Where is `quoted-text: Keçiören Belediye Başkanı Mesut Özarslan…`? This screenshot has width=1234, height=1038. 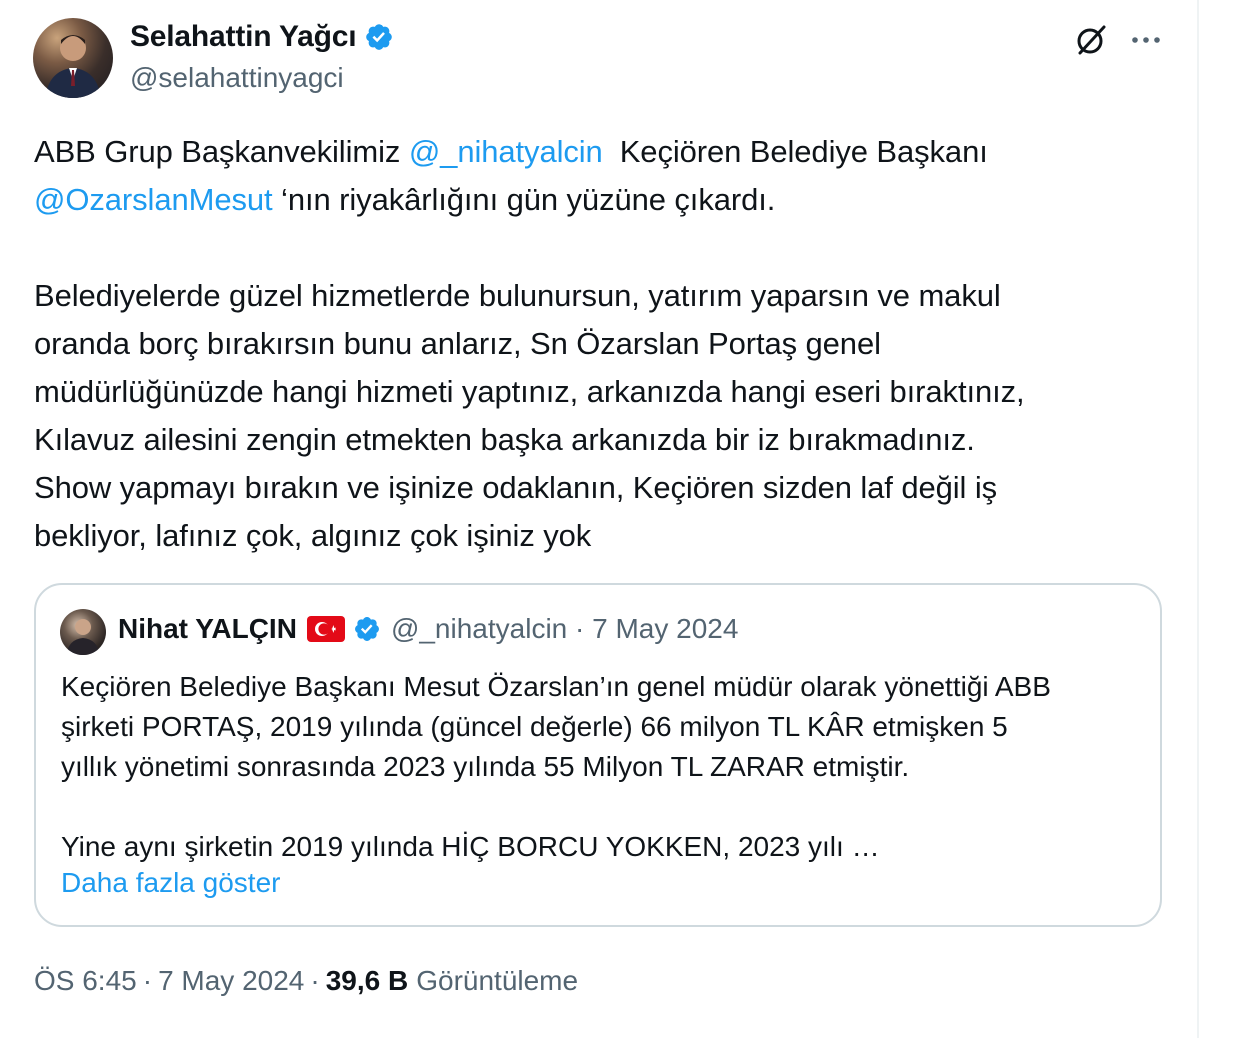
quoted-text: Keçiören Belediye Başkanı Mesut Özarslan… is located at coordinates (556, 766).